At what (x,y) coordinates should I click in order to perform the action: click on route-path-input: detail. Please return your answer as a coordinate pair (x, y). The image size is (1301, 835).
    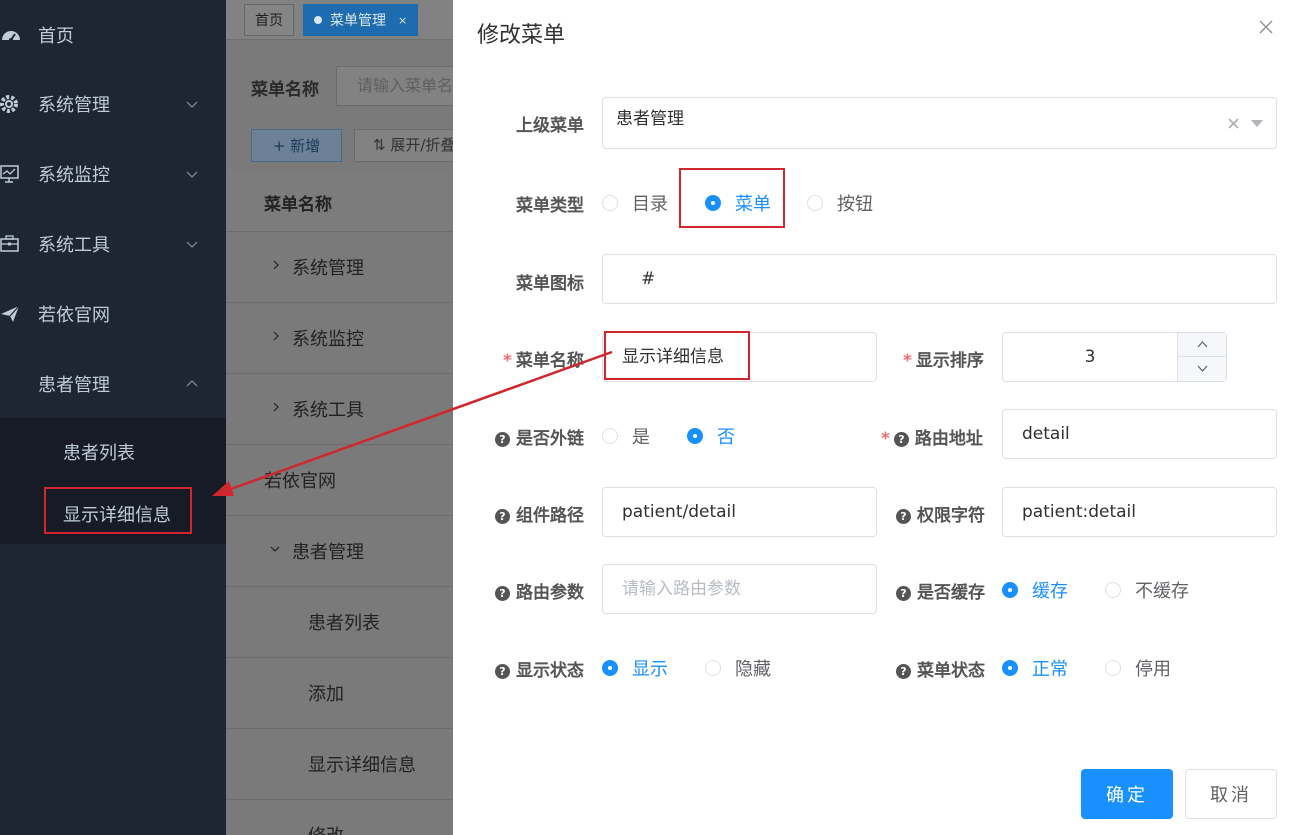
    Looking at the image, I should click on (1139, 434).